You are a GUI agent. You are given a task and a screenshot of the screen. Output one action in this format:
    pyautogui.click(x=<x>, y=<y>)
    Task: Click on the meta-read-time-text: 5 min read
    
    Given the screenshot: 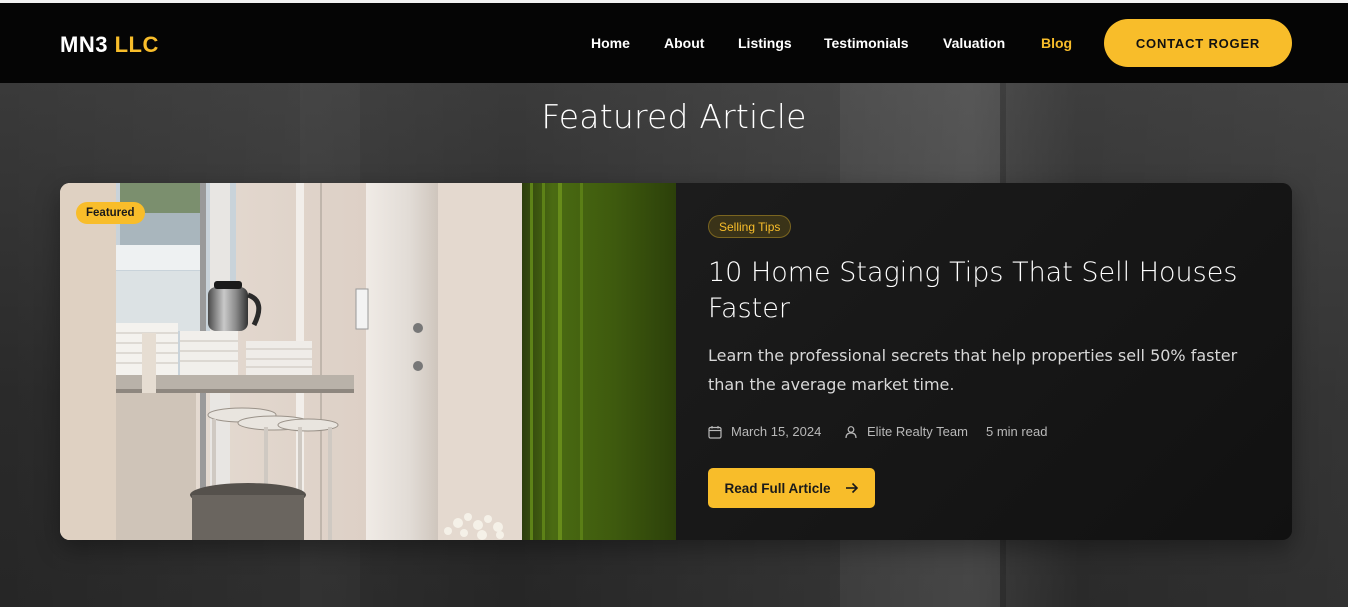 What is the action you would take?
    pyautogui.click(x=1017, y=431)
    